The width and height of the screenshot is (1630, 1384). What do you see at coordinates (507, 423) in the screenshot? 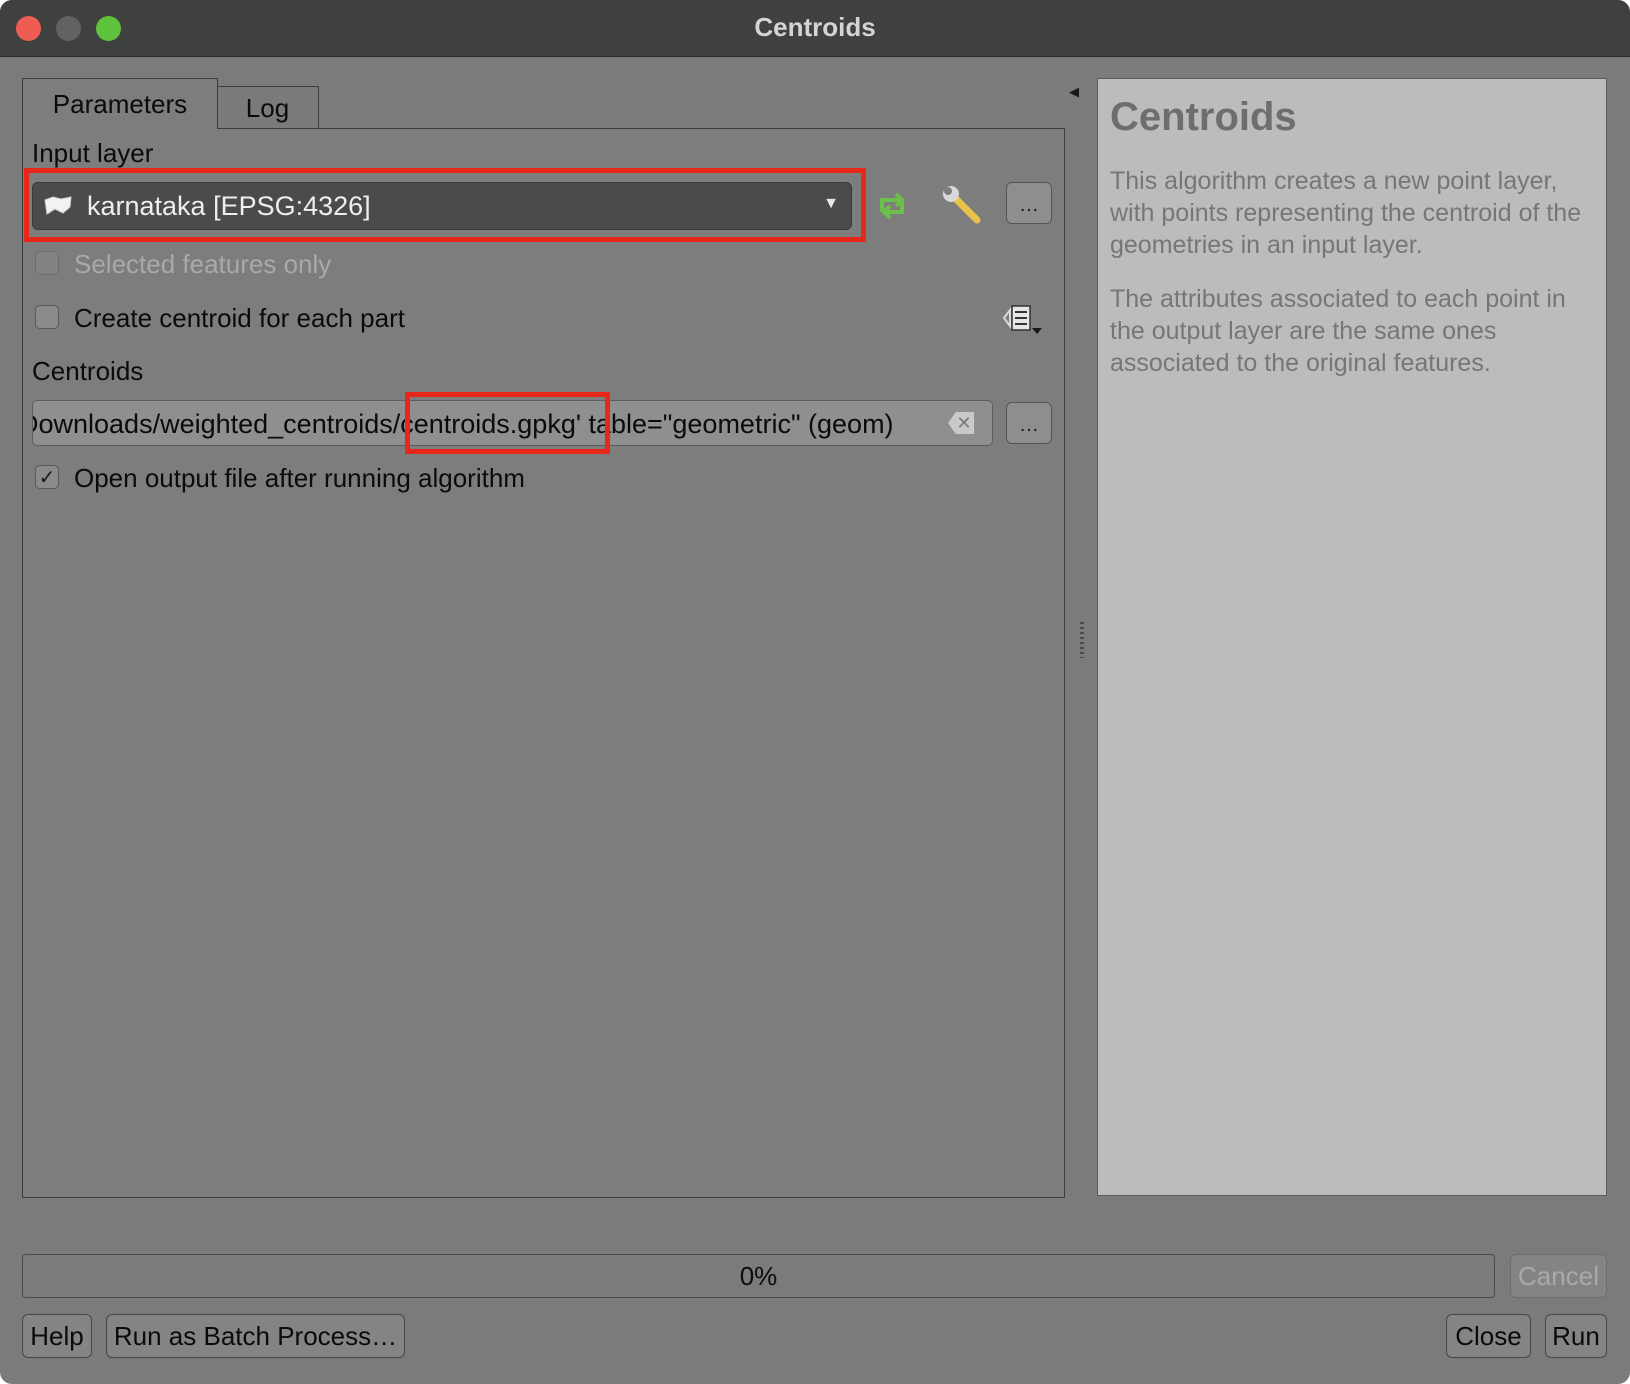
I see `highlight-box-output-filename` at bounding box center [507, 423].